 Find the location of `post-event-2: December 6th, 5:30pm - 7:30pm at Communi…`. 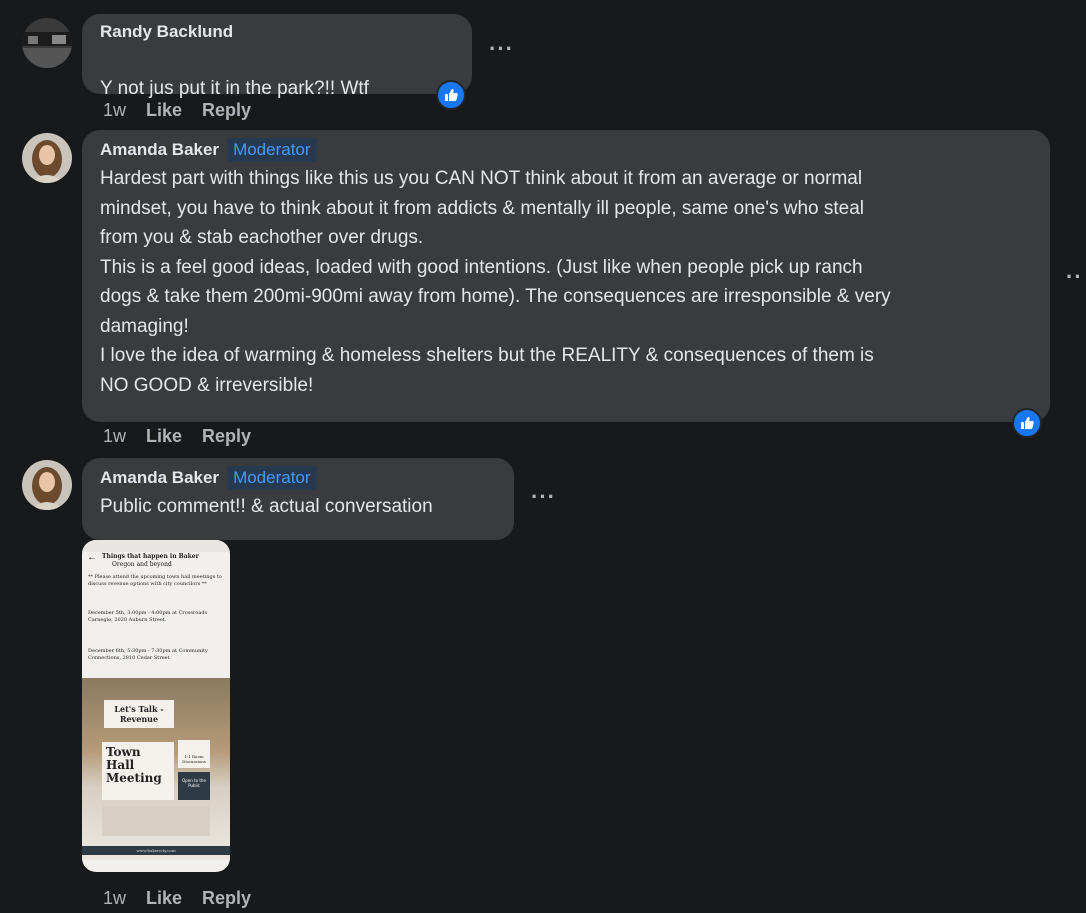

post-event-2: December 6th, 5:30pm - 7:30pm at Communi… is located at coordinates (148, 654).